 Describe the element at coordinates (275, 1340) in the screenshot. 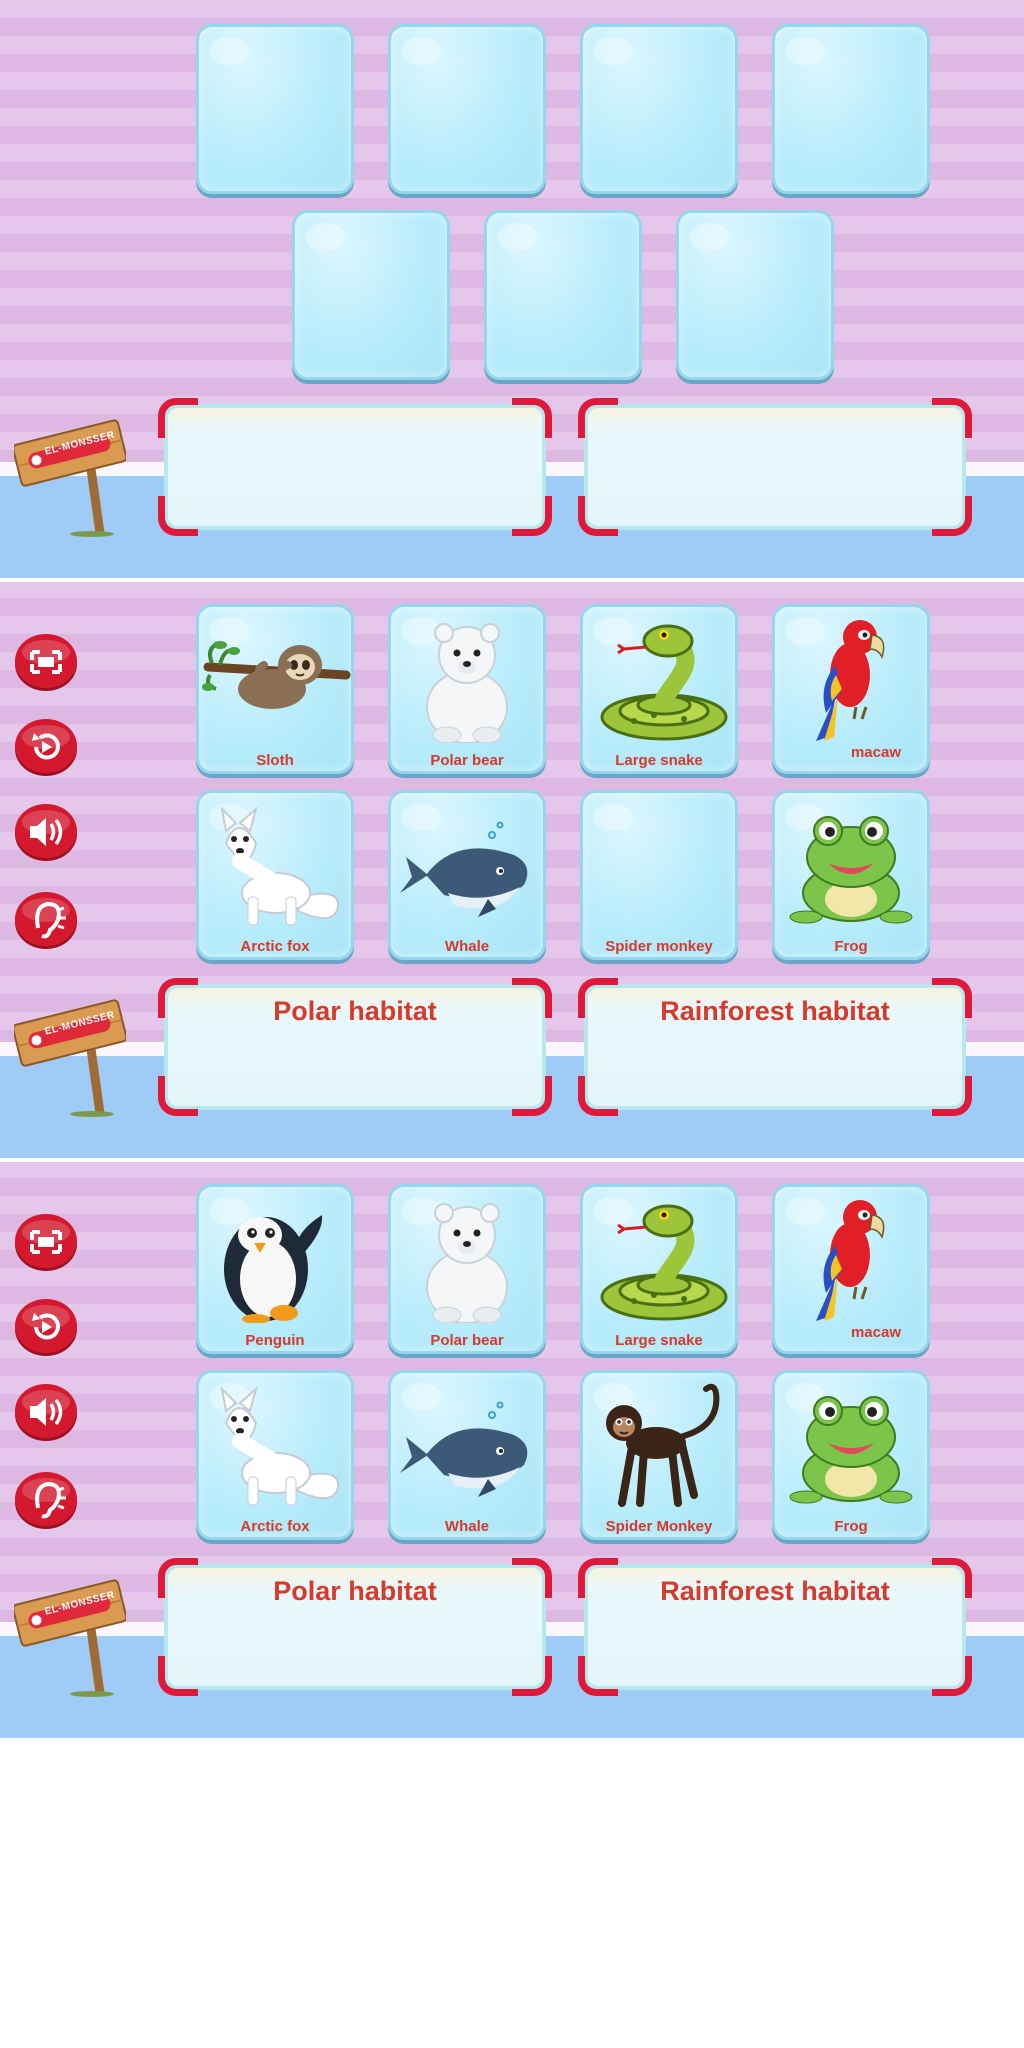

I see `animal-card-label: Penguin` at that location.